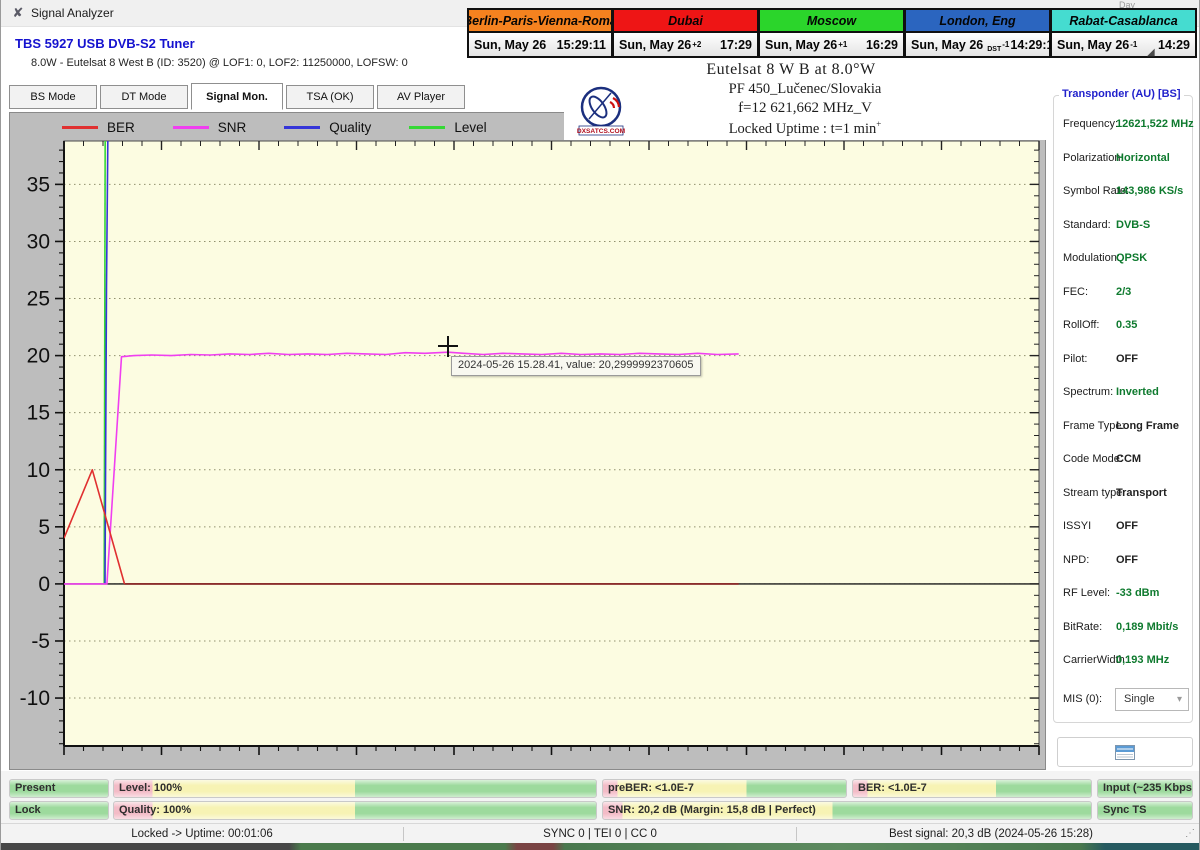 Image resolution: width=1200 pixels, height=850 pixels. I want to click on tuner-name: TBS 5927 USB DVB-S2 Tuner, so click(105, 43).